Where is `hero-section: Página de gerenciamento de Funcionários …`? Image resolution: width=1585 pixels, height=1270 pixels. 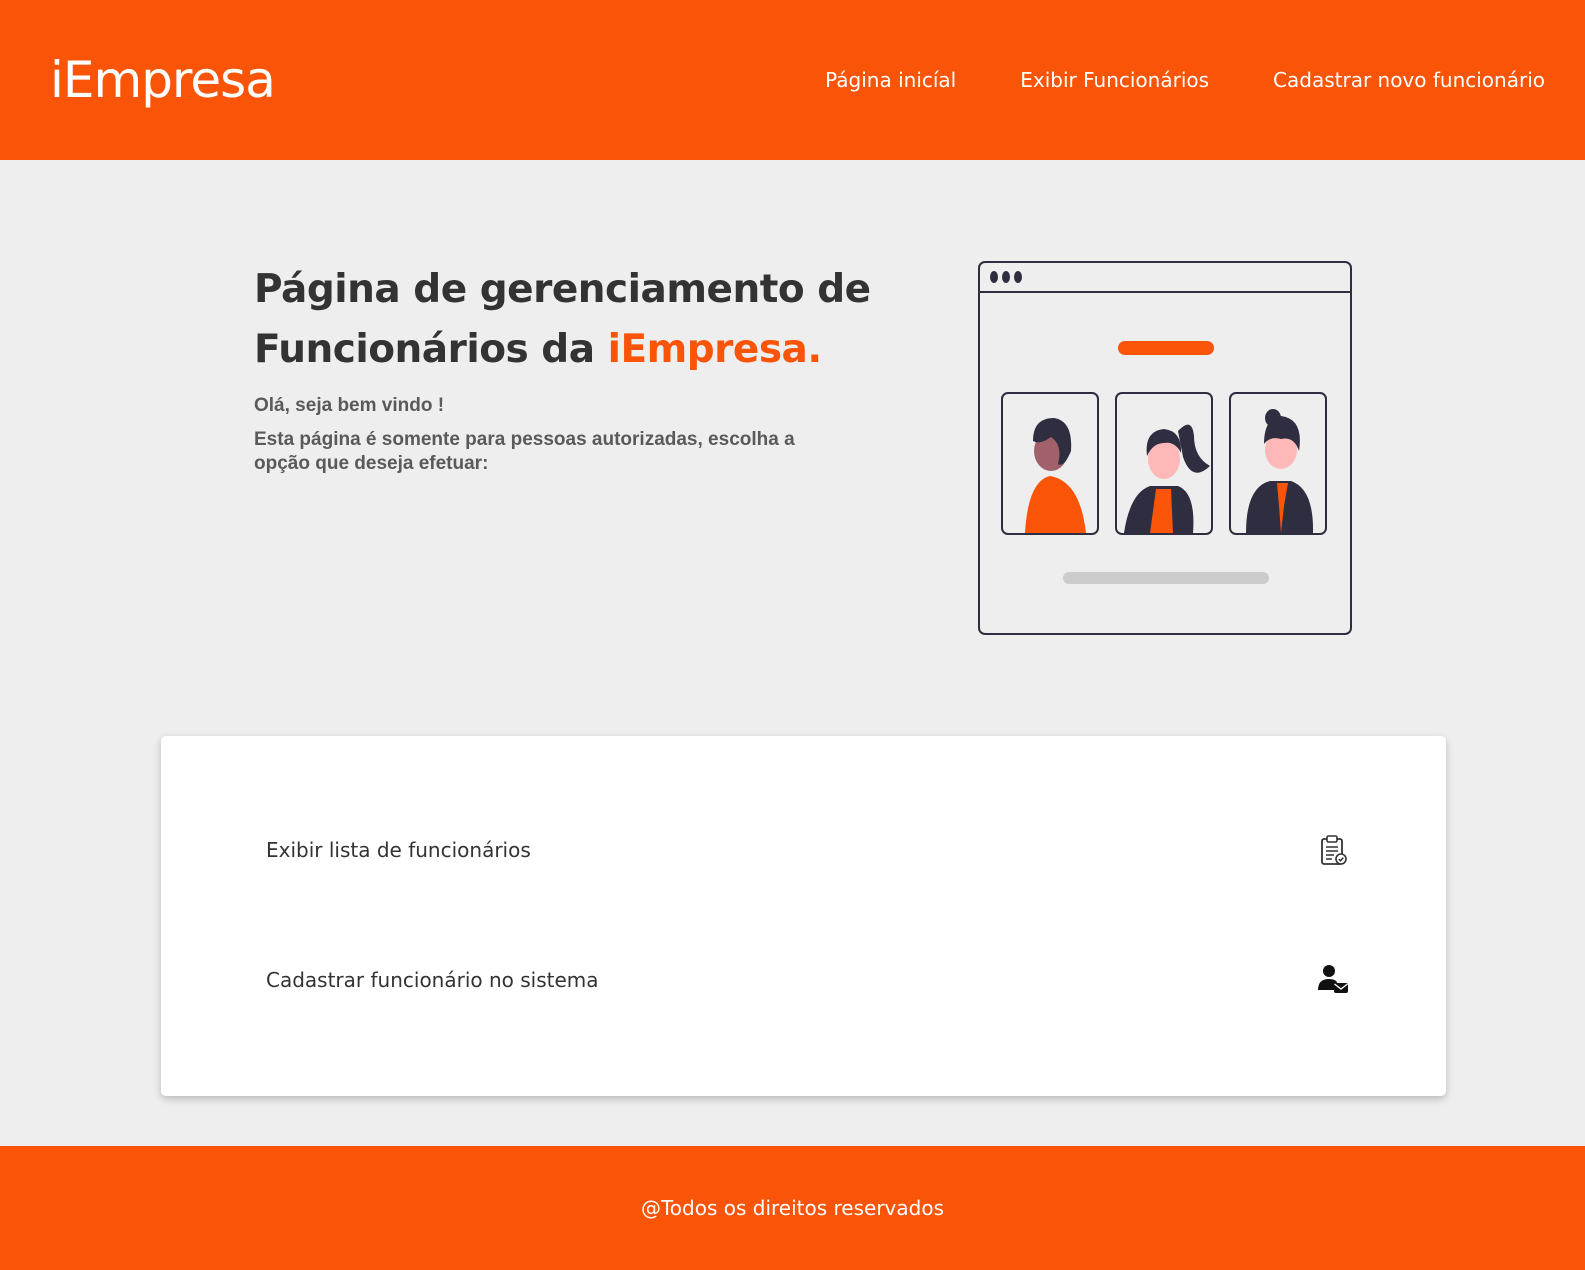
hero-section: Página de gerenciamento de Funcionários … is located at coordinates (564, 368).